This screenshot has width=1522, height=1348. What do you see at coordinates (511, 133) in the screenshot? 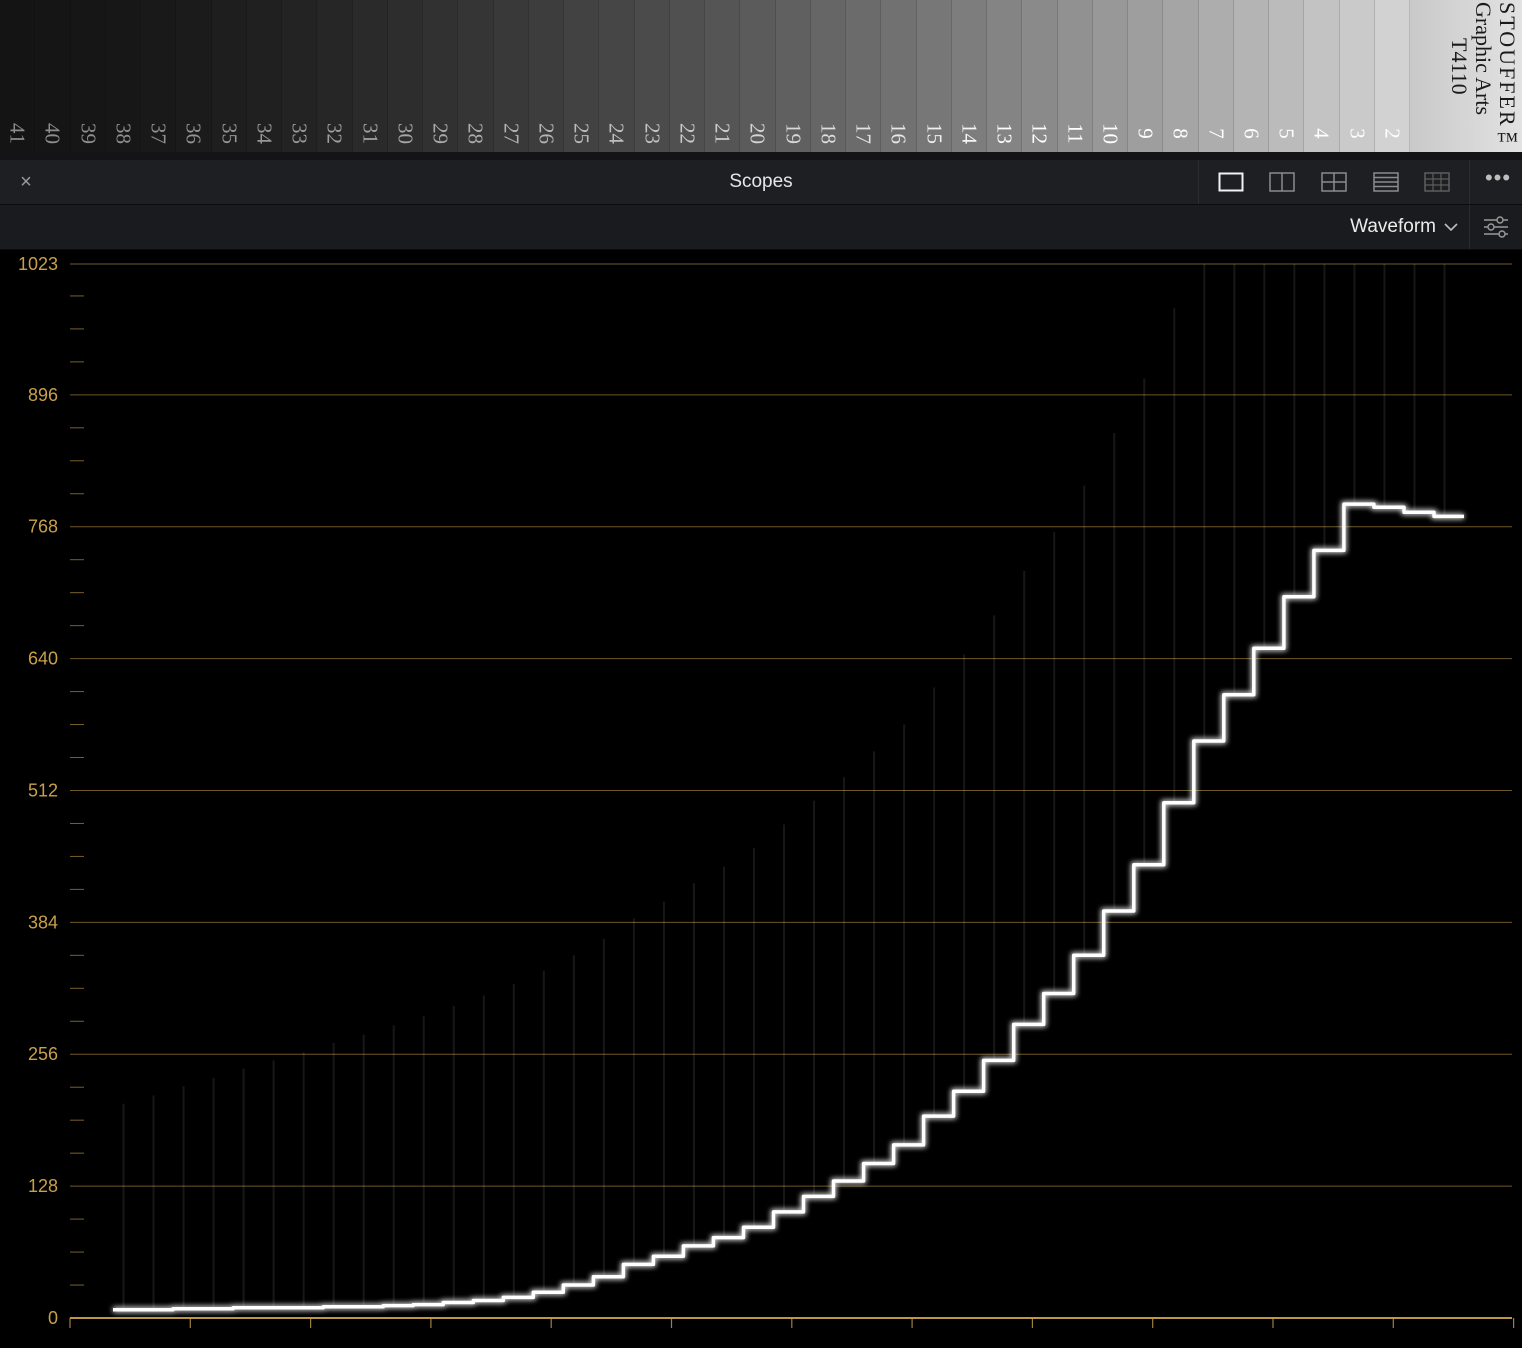
I see `wedge-step-number: 27` at bounding box center [511, 133].